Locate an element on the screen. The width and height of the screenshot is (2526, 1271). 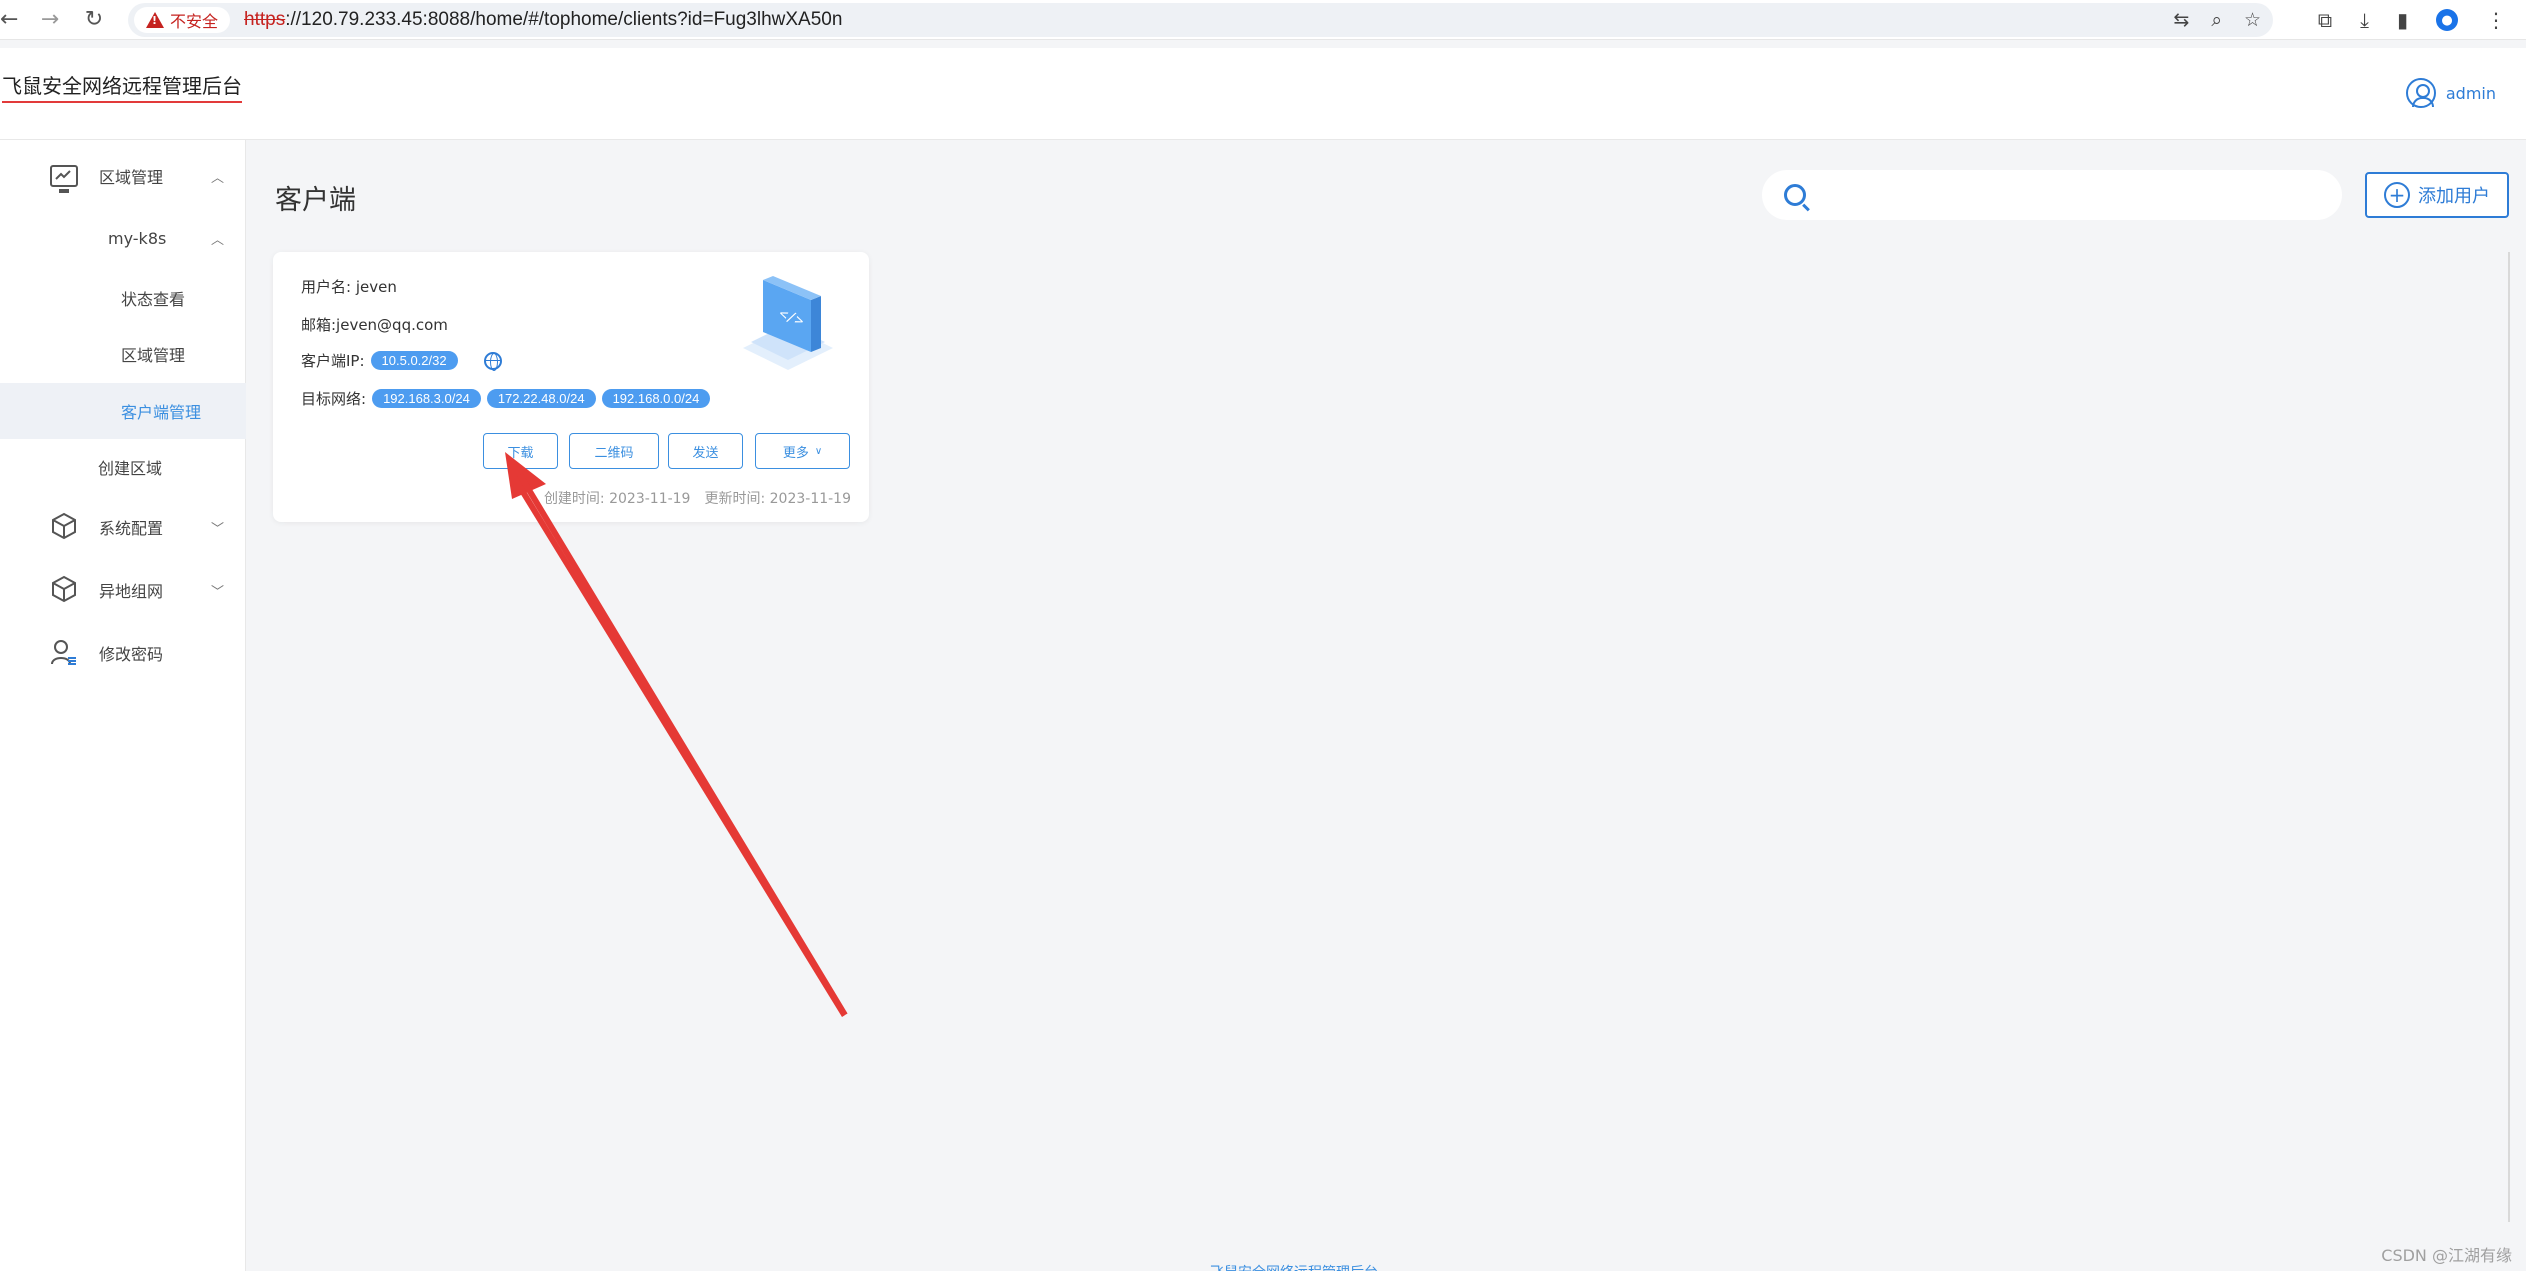
card-username: 用户名: jeven is located at coordinates (349, 286).